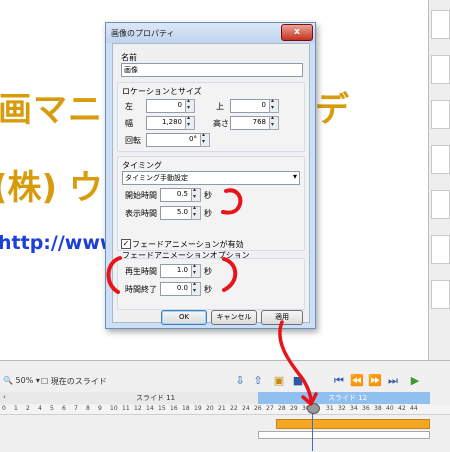 The height and width of the screenshot is (452, 450). I want to click on current-slide-toggle: ☐ 現在のスライド, so click(74, 381).